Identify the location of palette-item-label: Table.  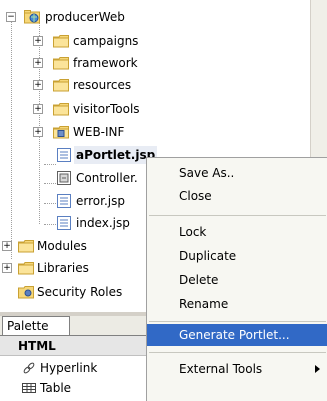
(56, 388).